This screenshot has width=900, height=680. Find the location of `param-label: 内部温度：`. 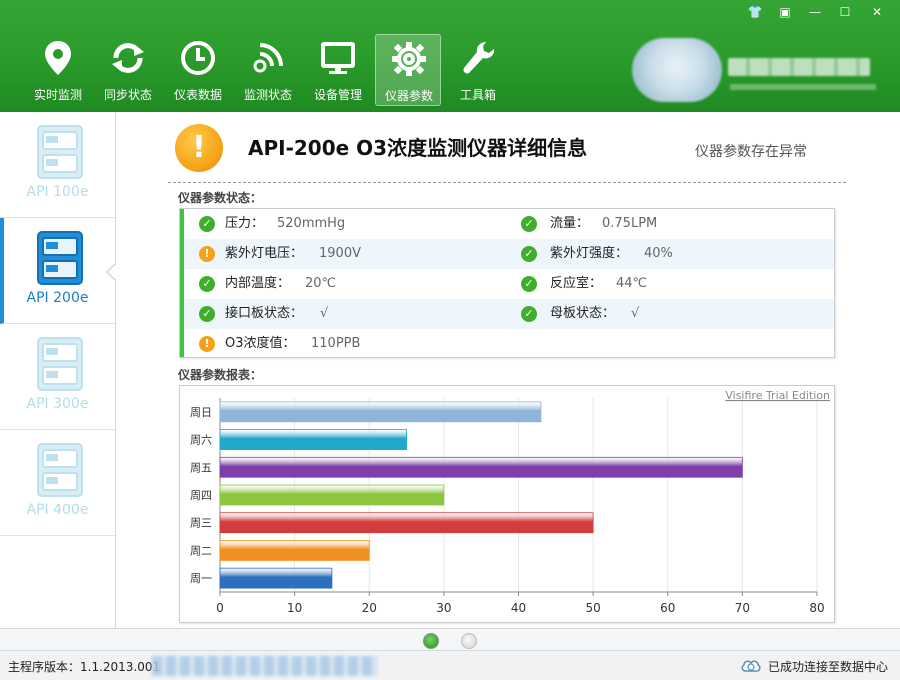

param-label: 内部温度： is located at coordinates (258, 283).